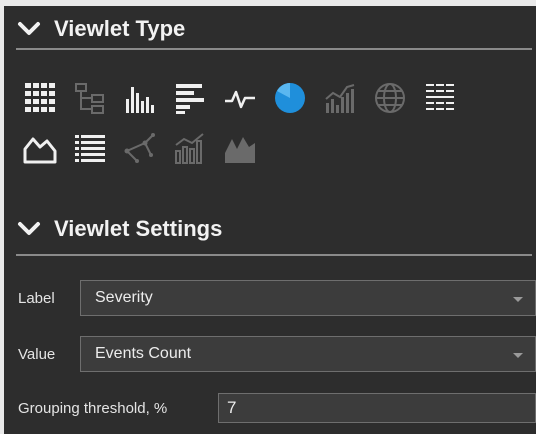  I want to click on globe-map-icon, so click(390, 98).